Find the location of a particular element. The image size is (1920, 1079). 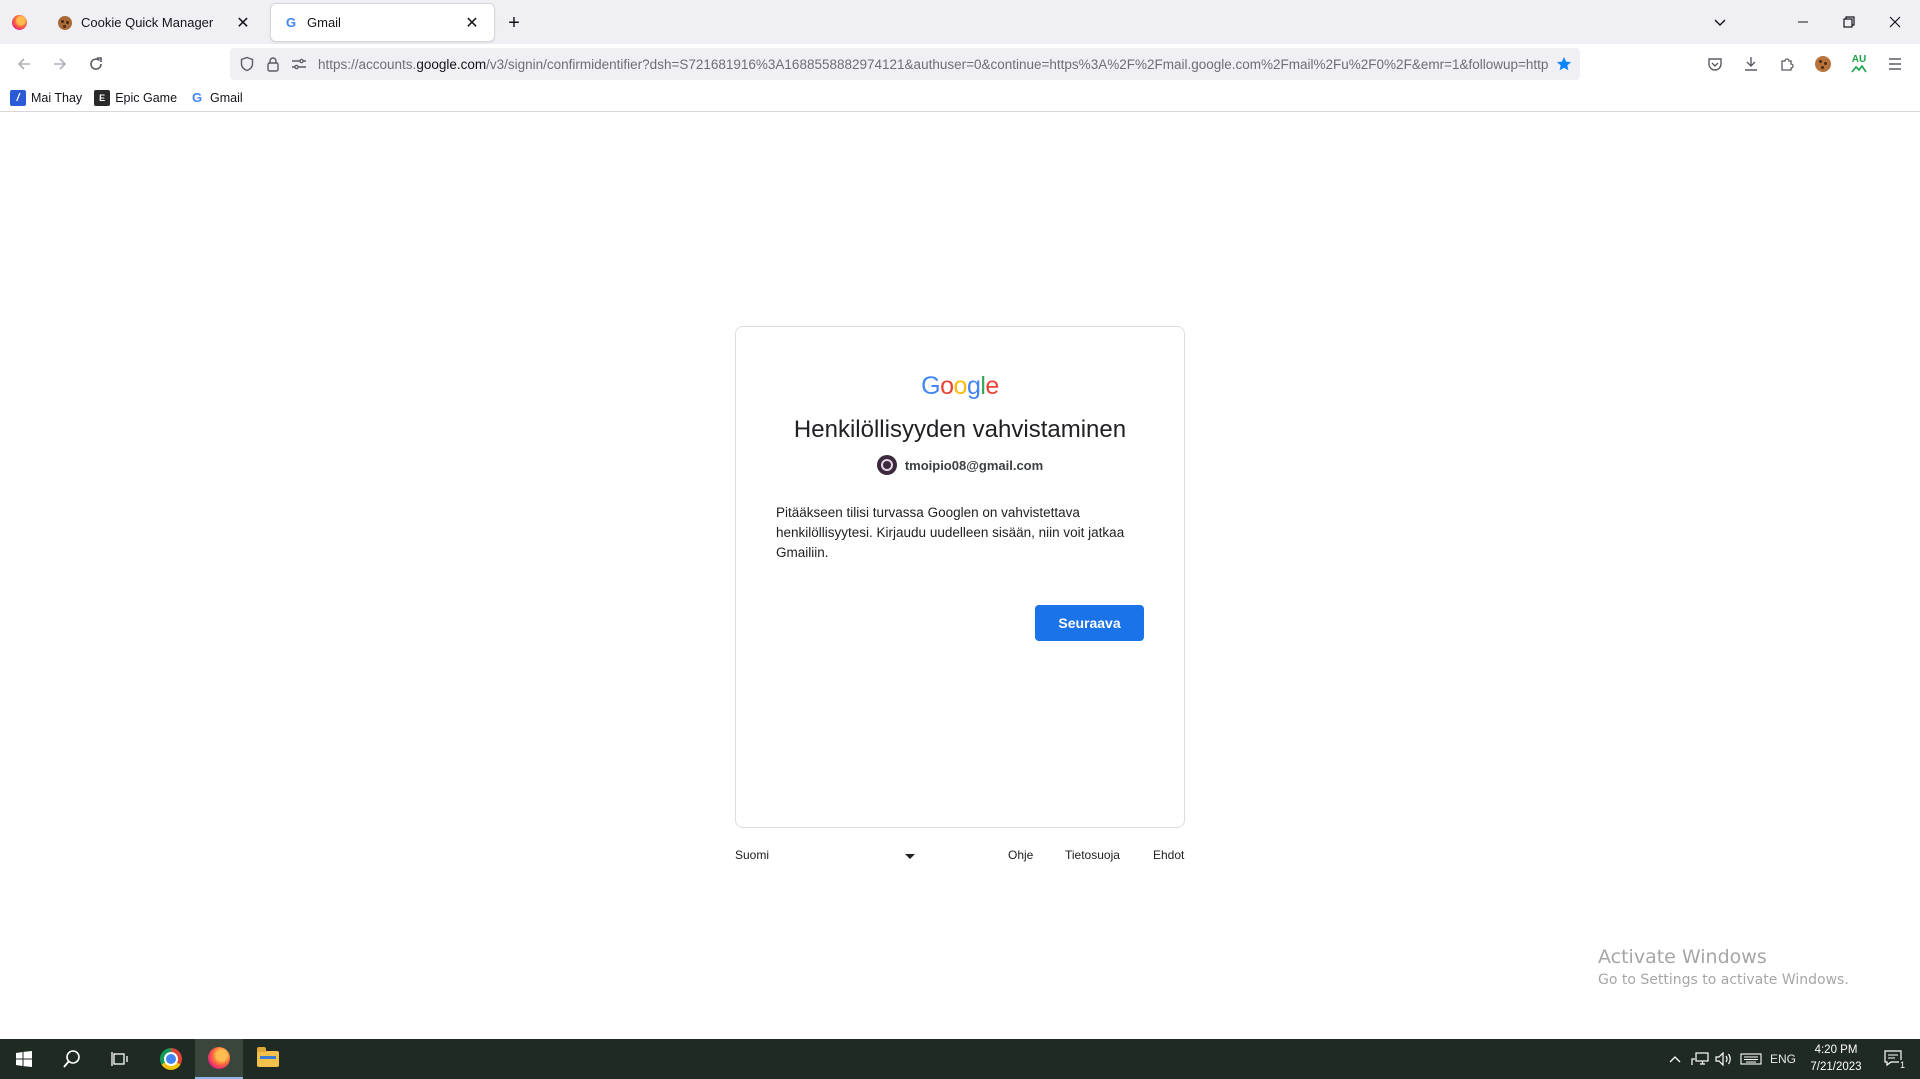

taskbar-firefox is located at coordinates (219, 1059).